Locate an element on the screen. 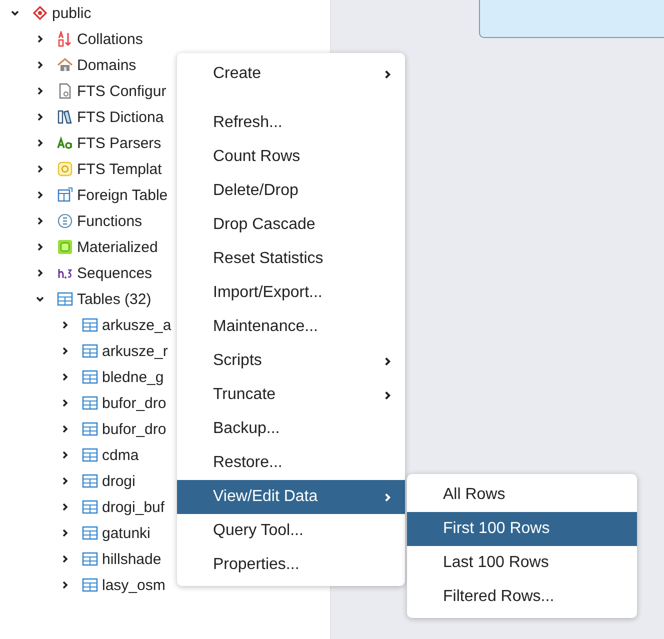 The width and height of the screenshot is (664, 639). menu-item: View/Edit Data is located at coordinates (291, 497).